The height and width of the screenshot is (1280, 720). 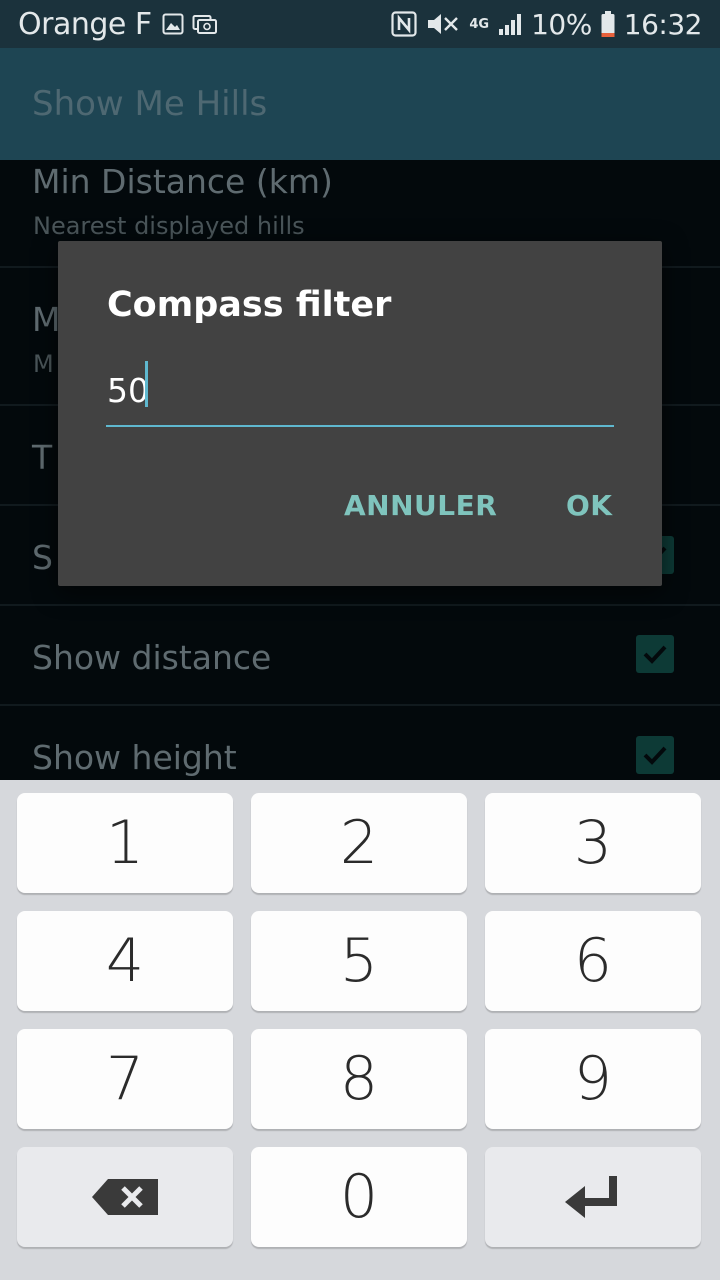 I want to click on pref-title: S, so click(x=42, y=557).